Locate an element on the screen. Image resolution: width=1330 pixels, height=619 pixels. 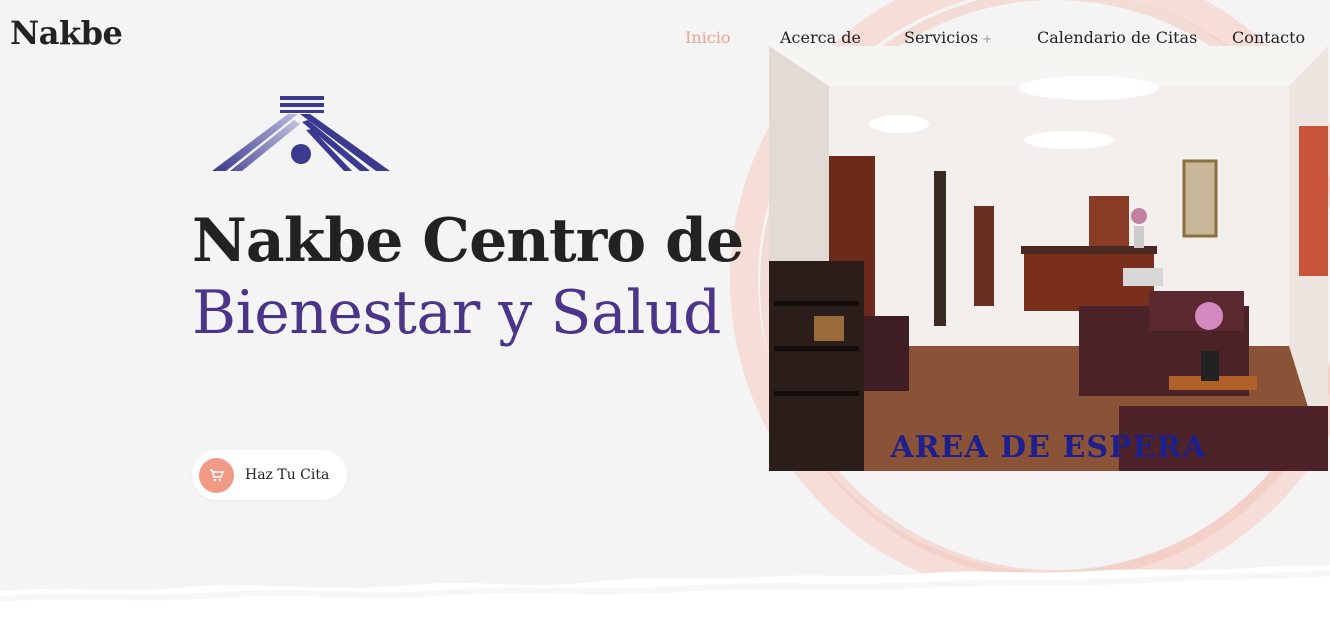
book-appointment-button: Haz Tu Cita is located at coordinates (269, 475).